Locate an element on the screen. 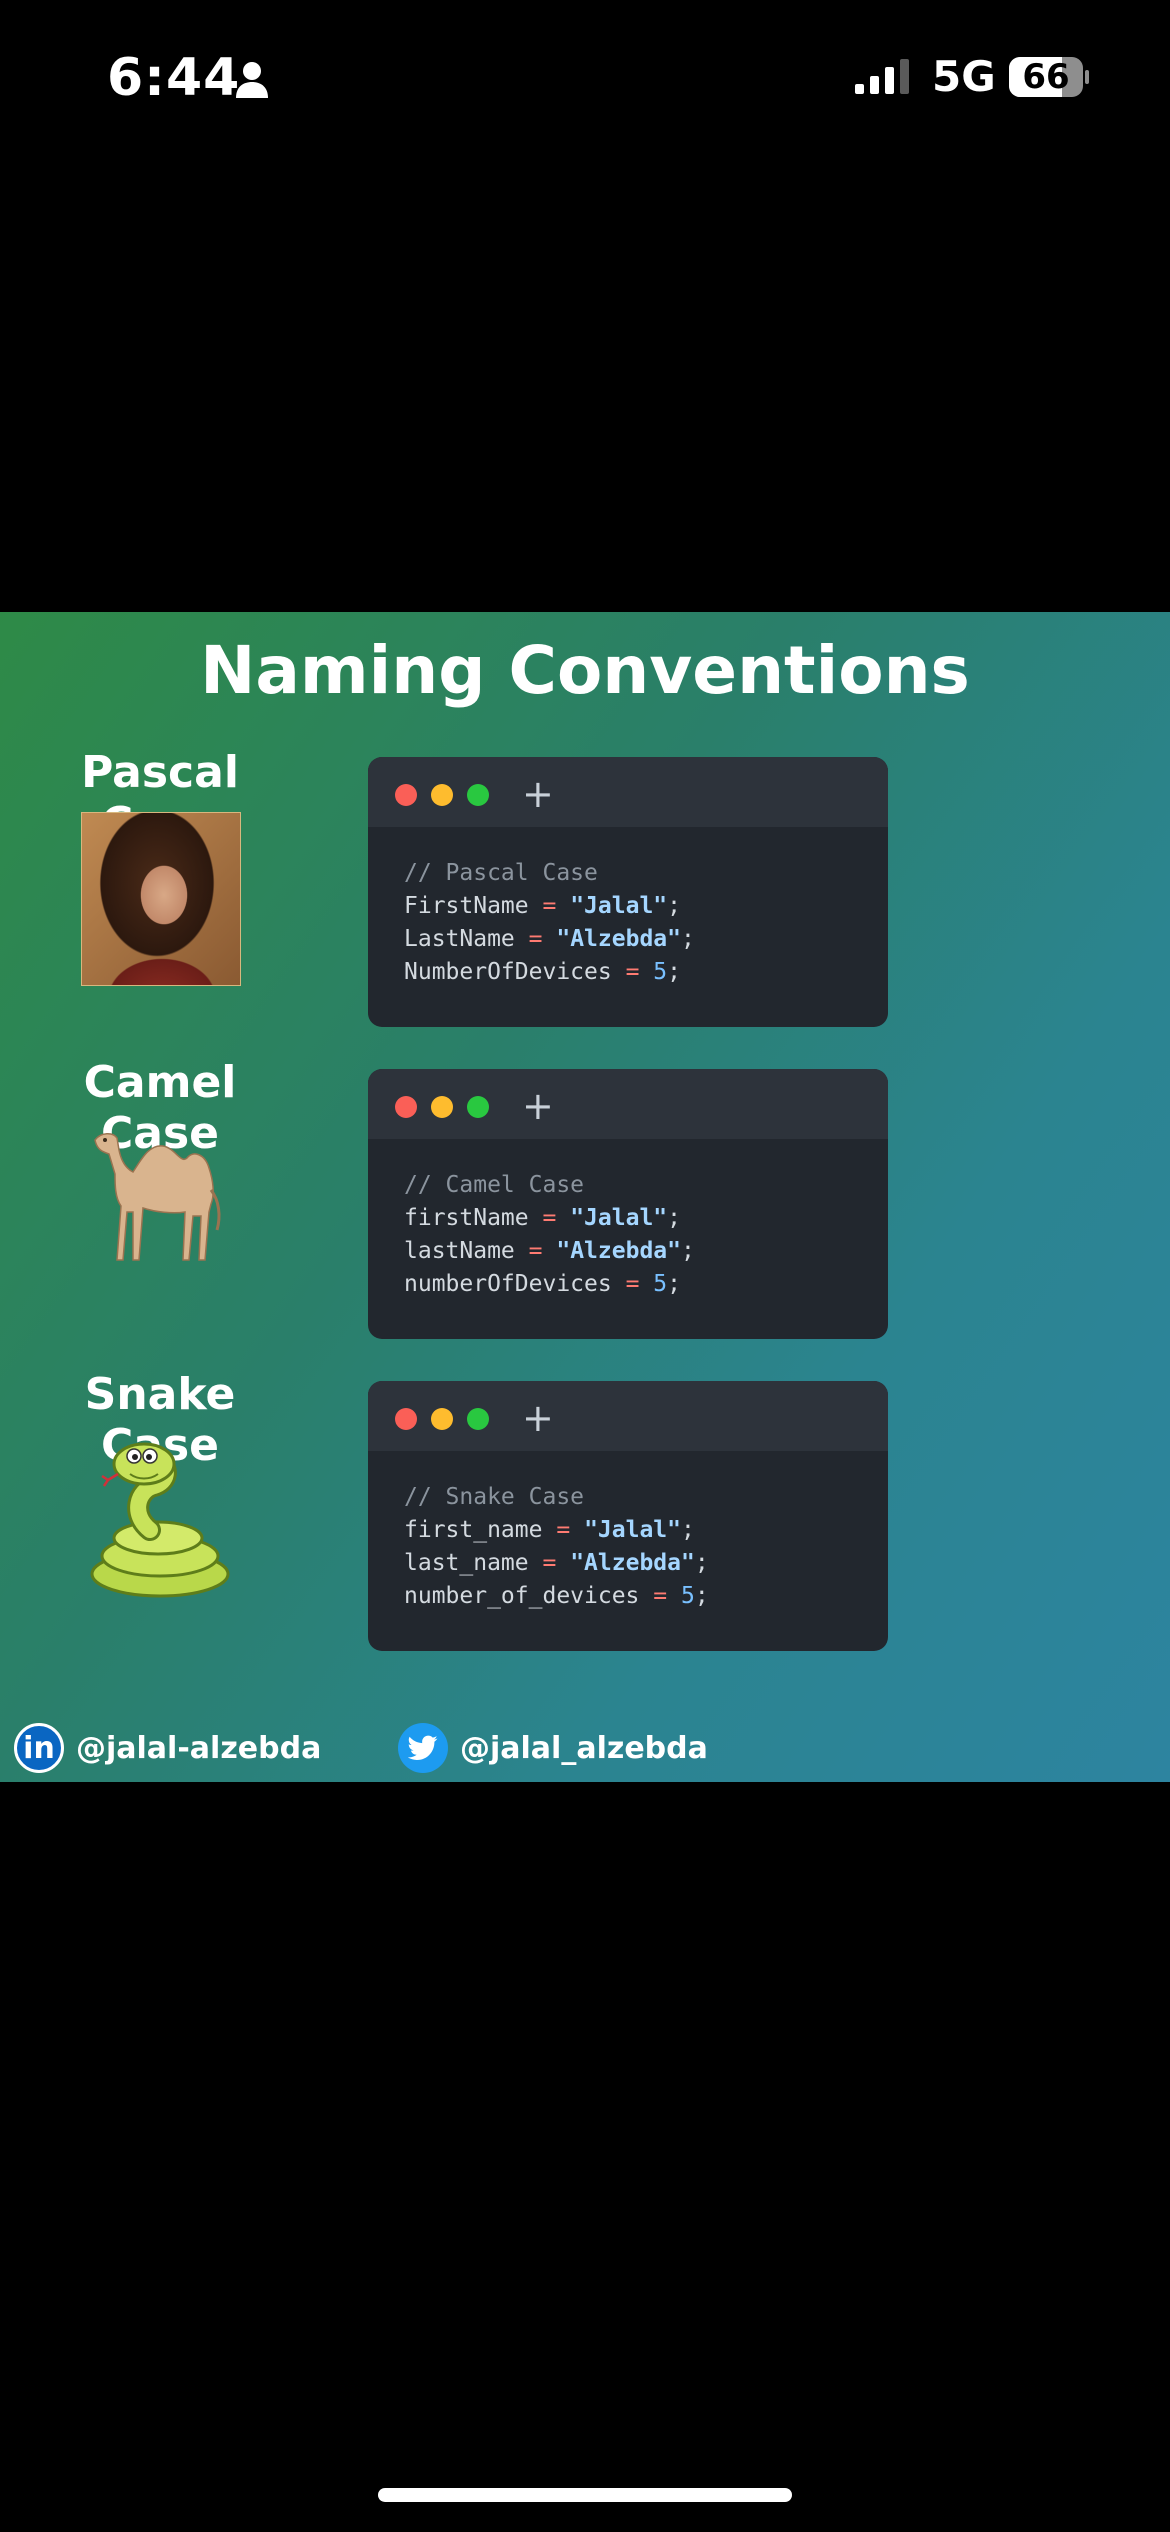  code-identifier: firstName is located at coordinates (466, 1218).